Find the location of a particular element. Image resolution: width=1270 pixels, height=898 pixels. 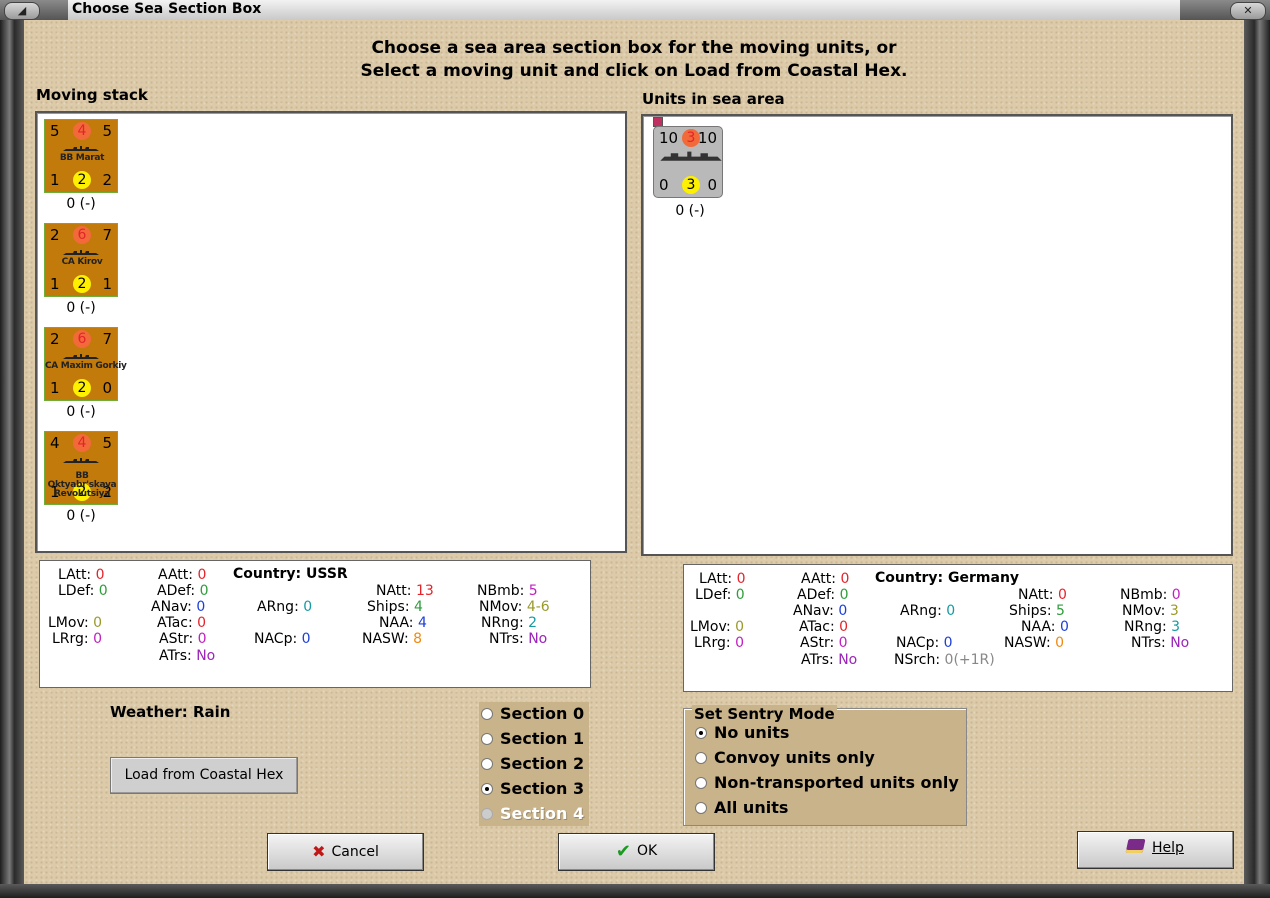

cancel-button: ✖ Cancel is located at coordinates (345, 852).